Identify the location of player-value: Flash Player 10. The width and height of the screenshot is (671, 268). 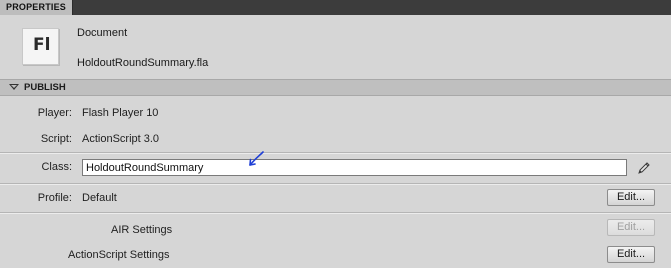
(120, 113).